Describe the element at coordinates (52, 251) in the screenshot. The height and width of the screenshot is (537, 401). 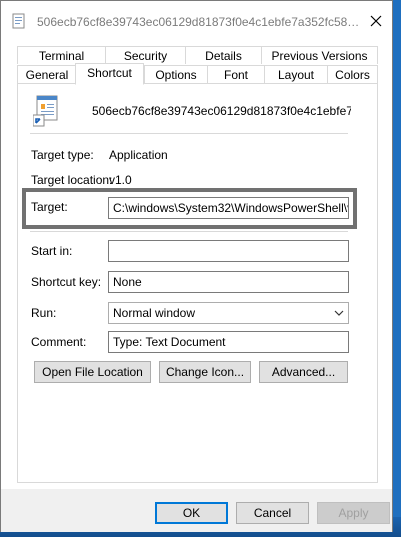
I see `start-in-label: Start in:` at that location.